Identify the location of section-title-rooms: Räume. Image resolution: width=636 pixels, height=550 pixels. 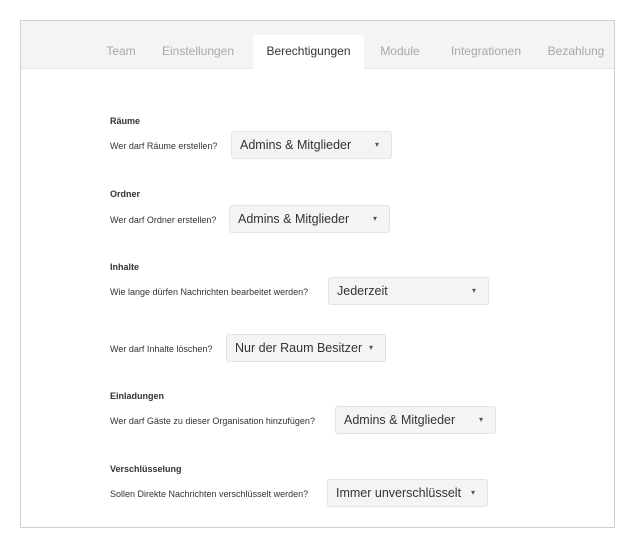
(125, 121).